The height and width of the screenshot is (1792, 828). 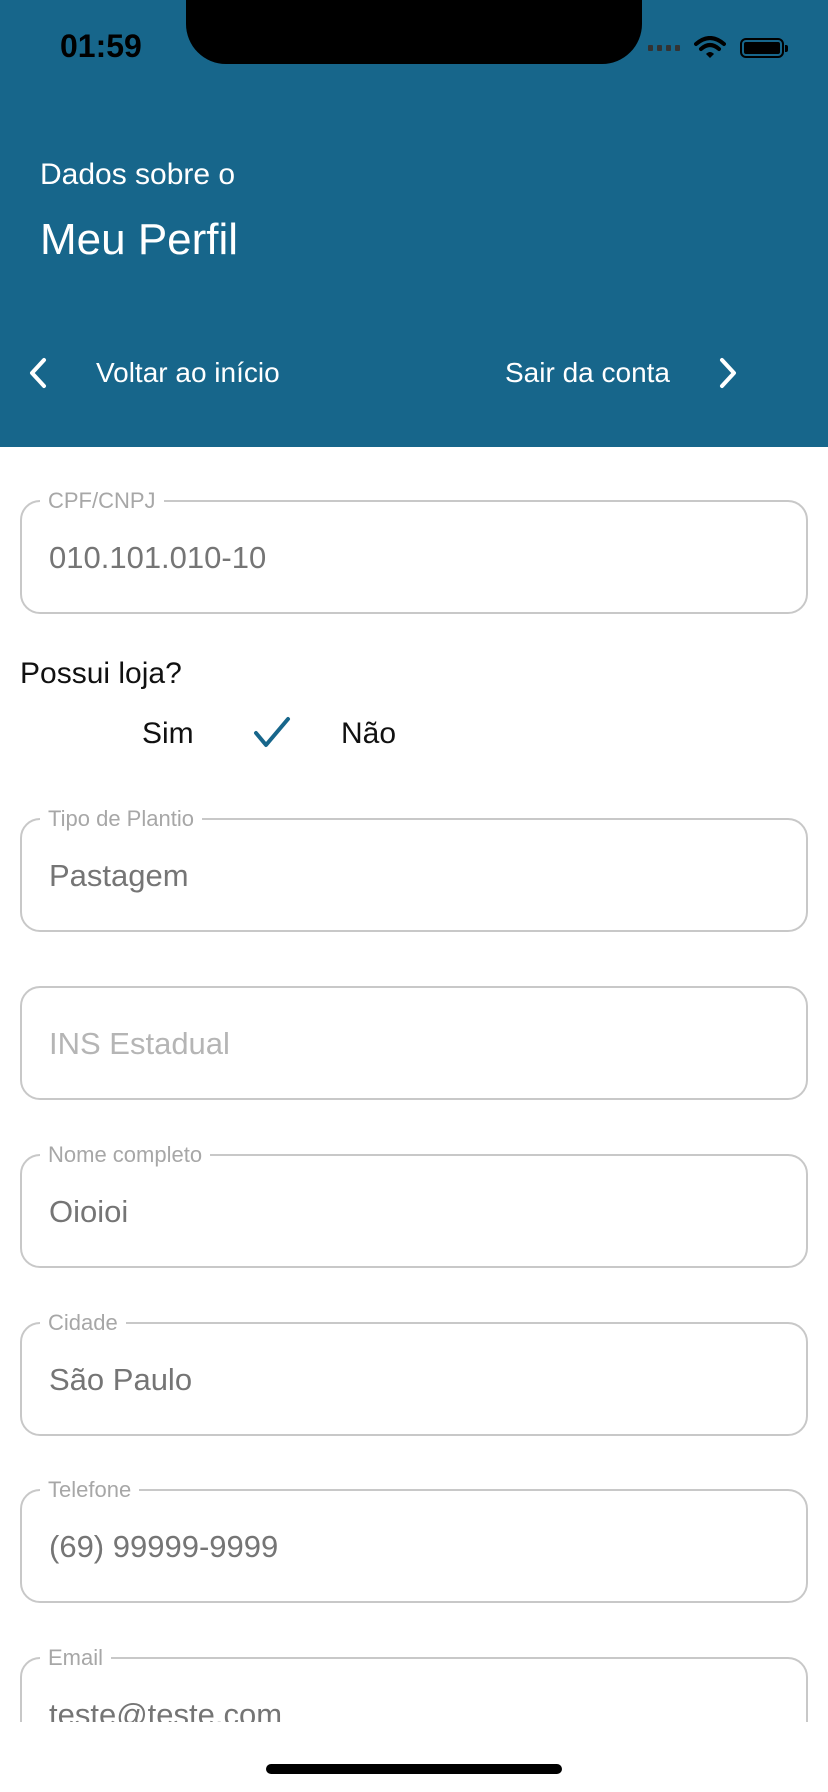 What do you see at coordinates (728, 373) in the screenshot?
I see `chevron-right-icon` at bounding box center [728, 373].